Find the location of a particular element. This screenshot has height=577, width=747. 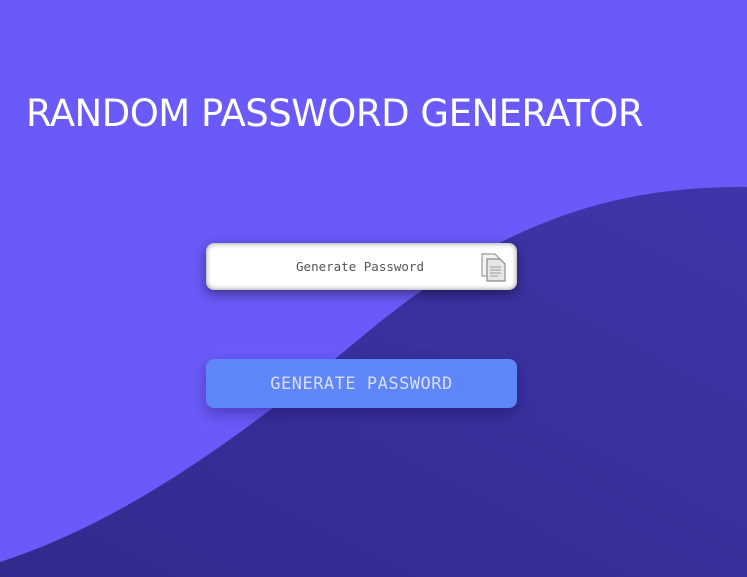

password-field is located at coordinates (361, 266).